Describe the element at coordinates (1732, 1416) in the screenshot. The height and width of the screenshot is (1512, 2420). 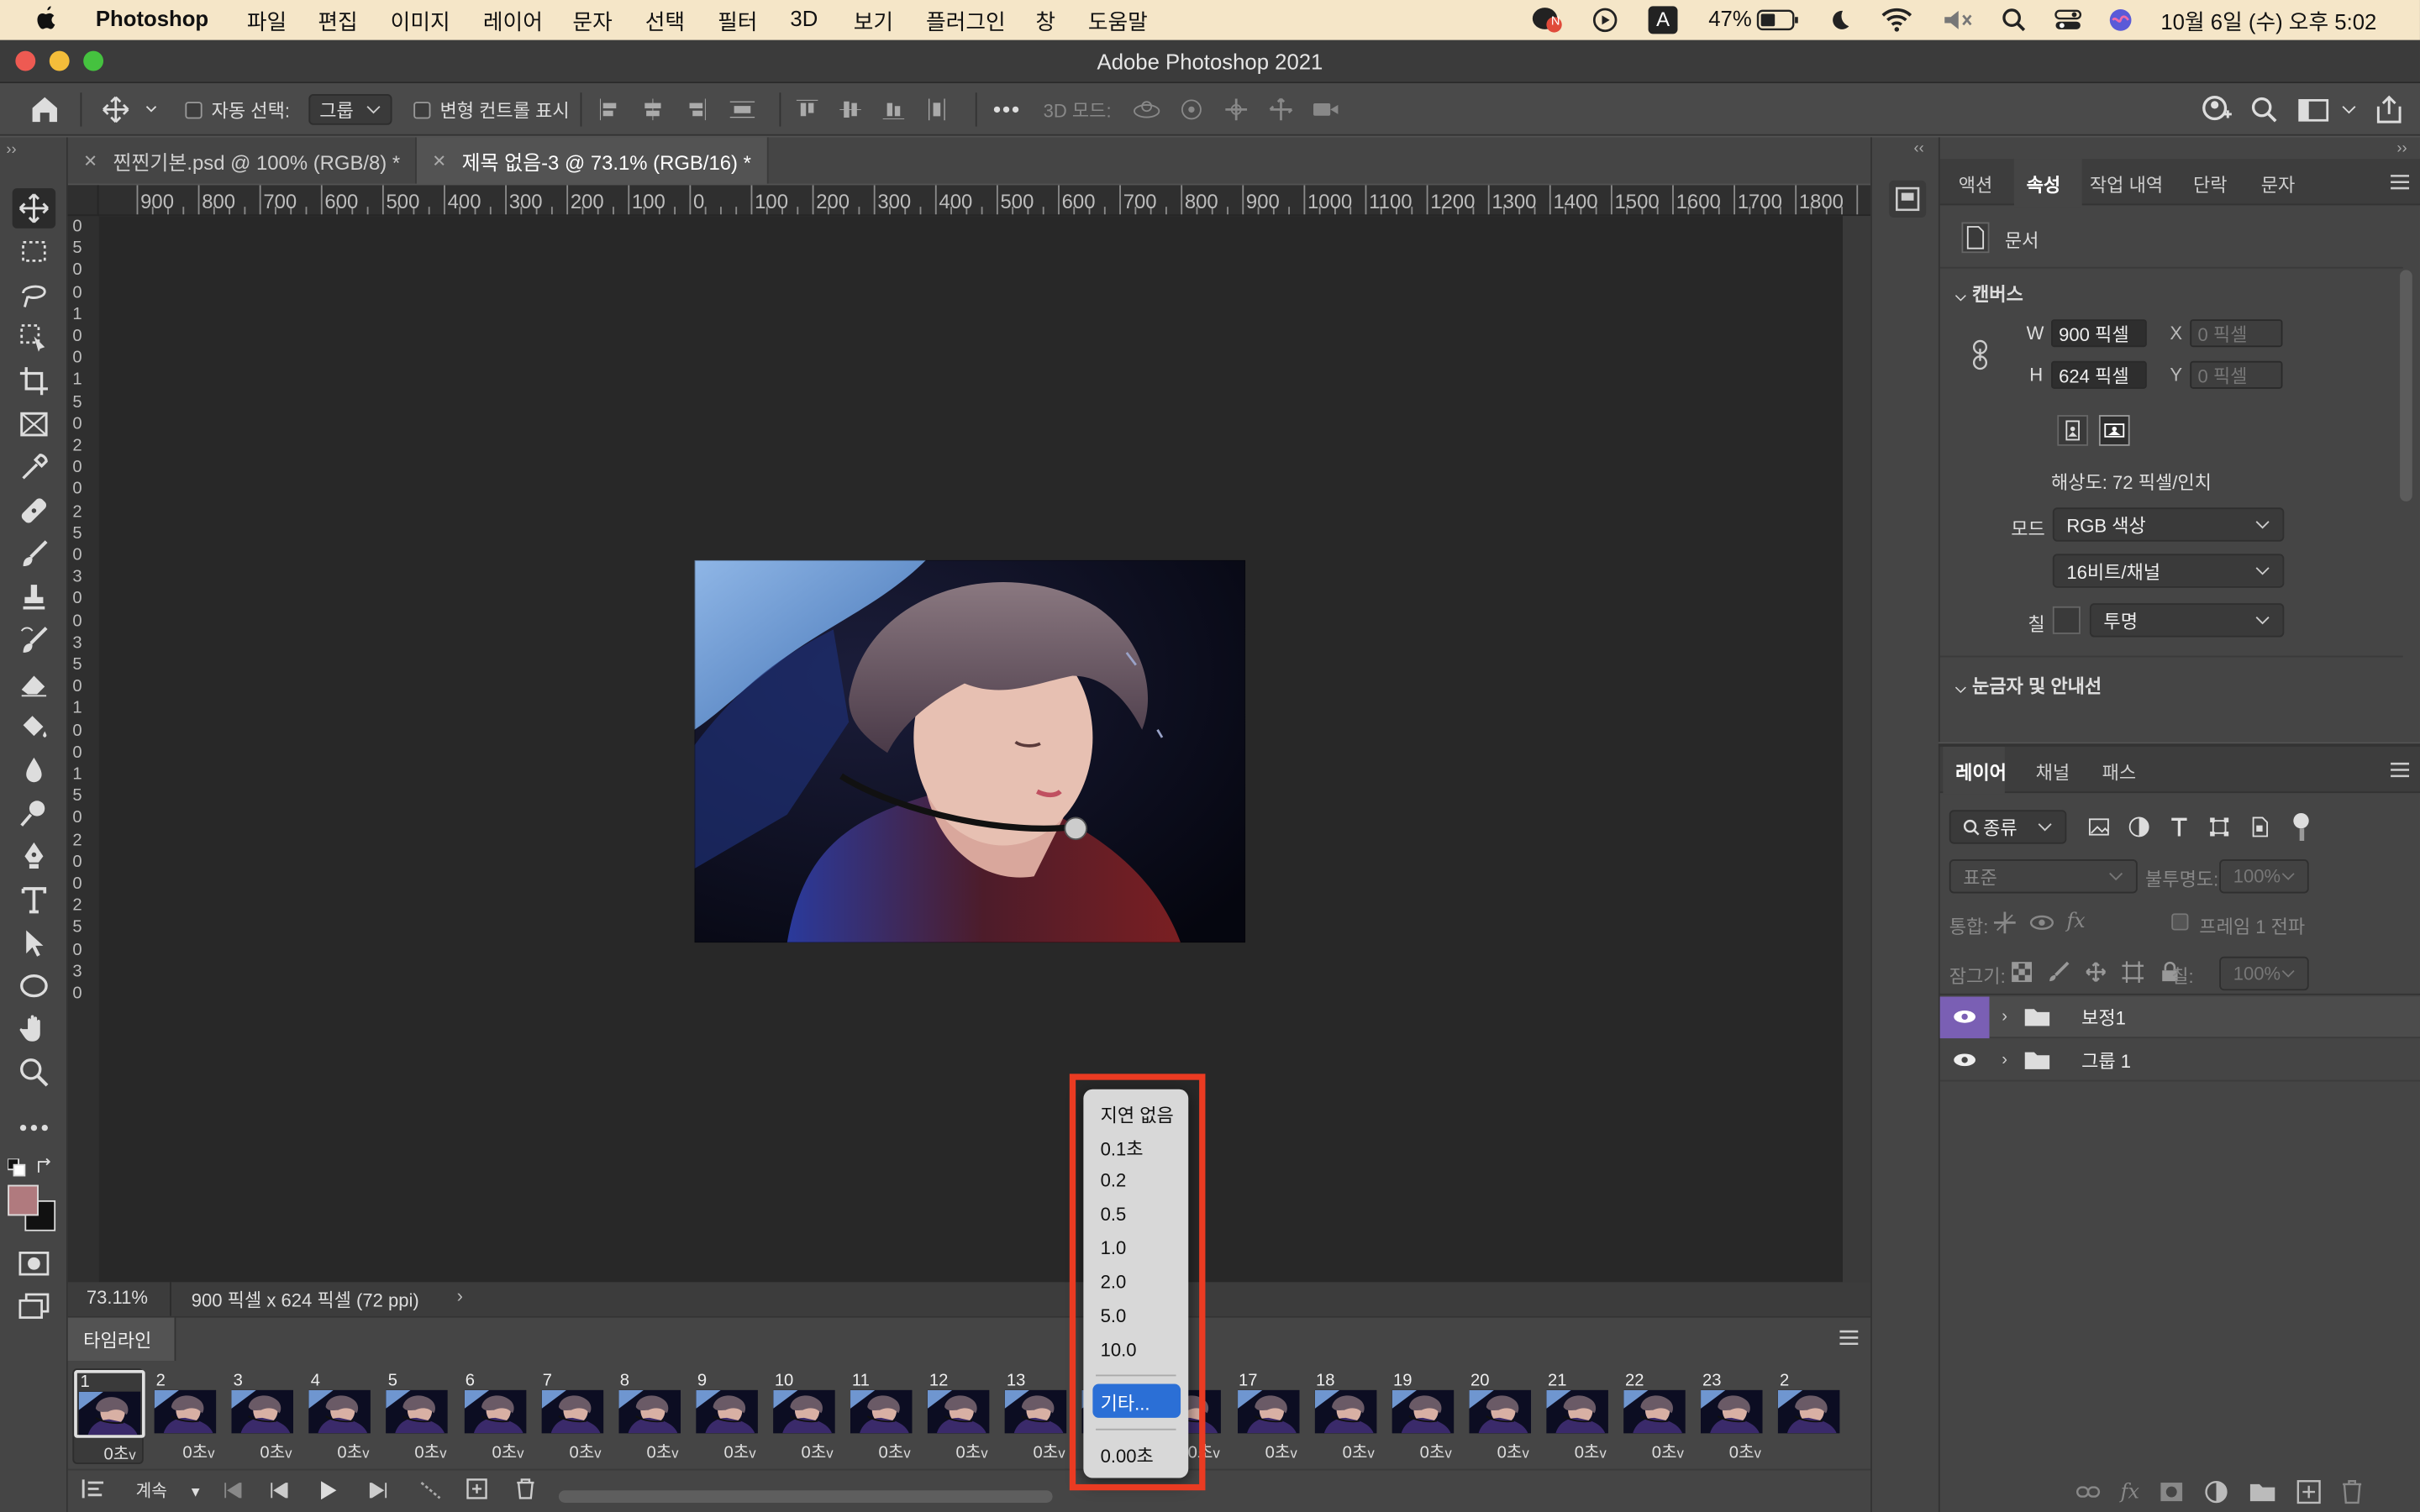
I see `timeline-frame: 23 0초v` at that location.